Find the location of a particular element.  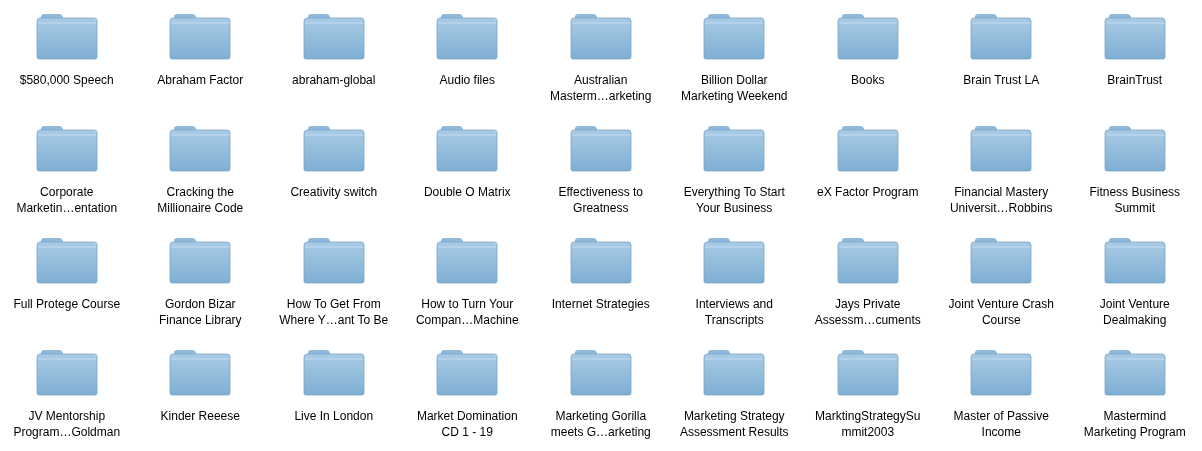

folder-name: Creativity switch is located at coordinates (334, 192).